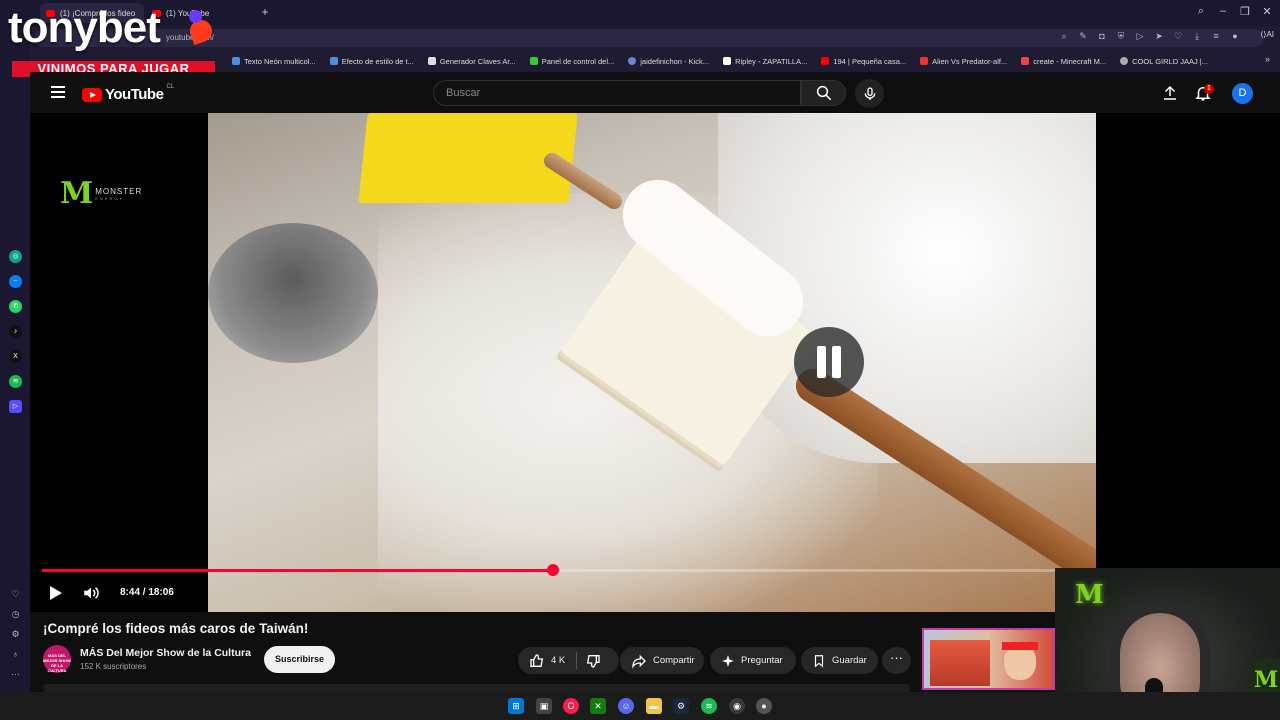  Describe the element at coordinates (1223, 11) in the screenshot. I see `minimize-button: –` at that location.